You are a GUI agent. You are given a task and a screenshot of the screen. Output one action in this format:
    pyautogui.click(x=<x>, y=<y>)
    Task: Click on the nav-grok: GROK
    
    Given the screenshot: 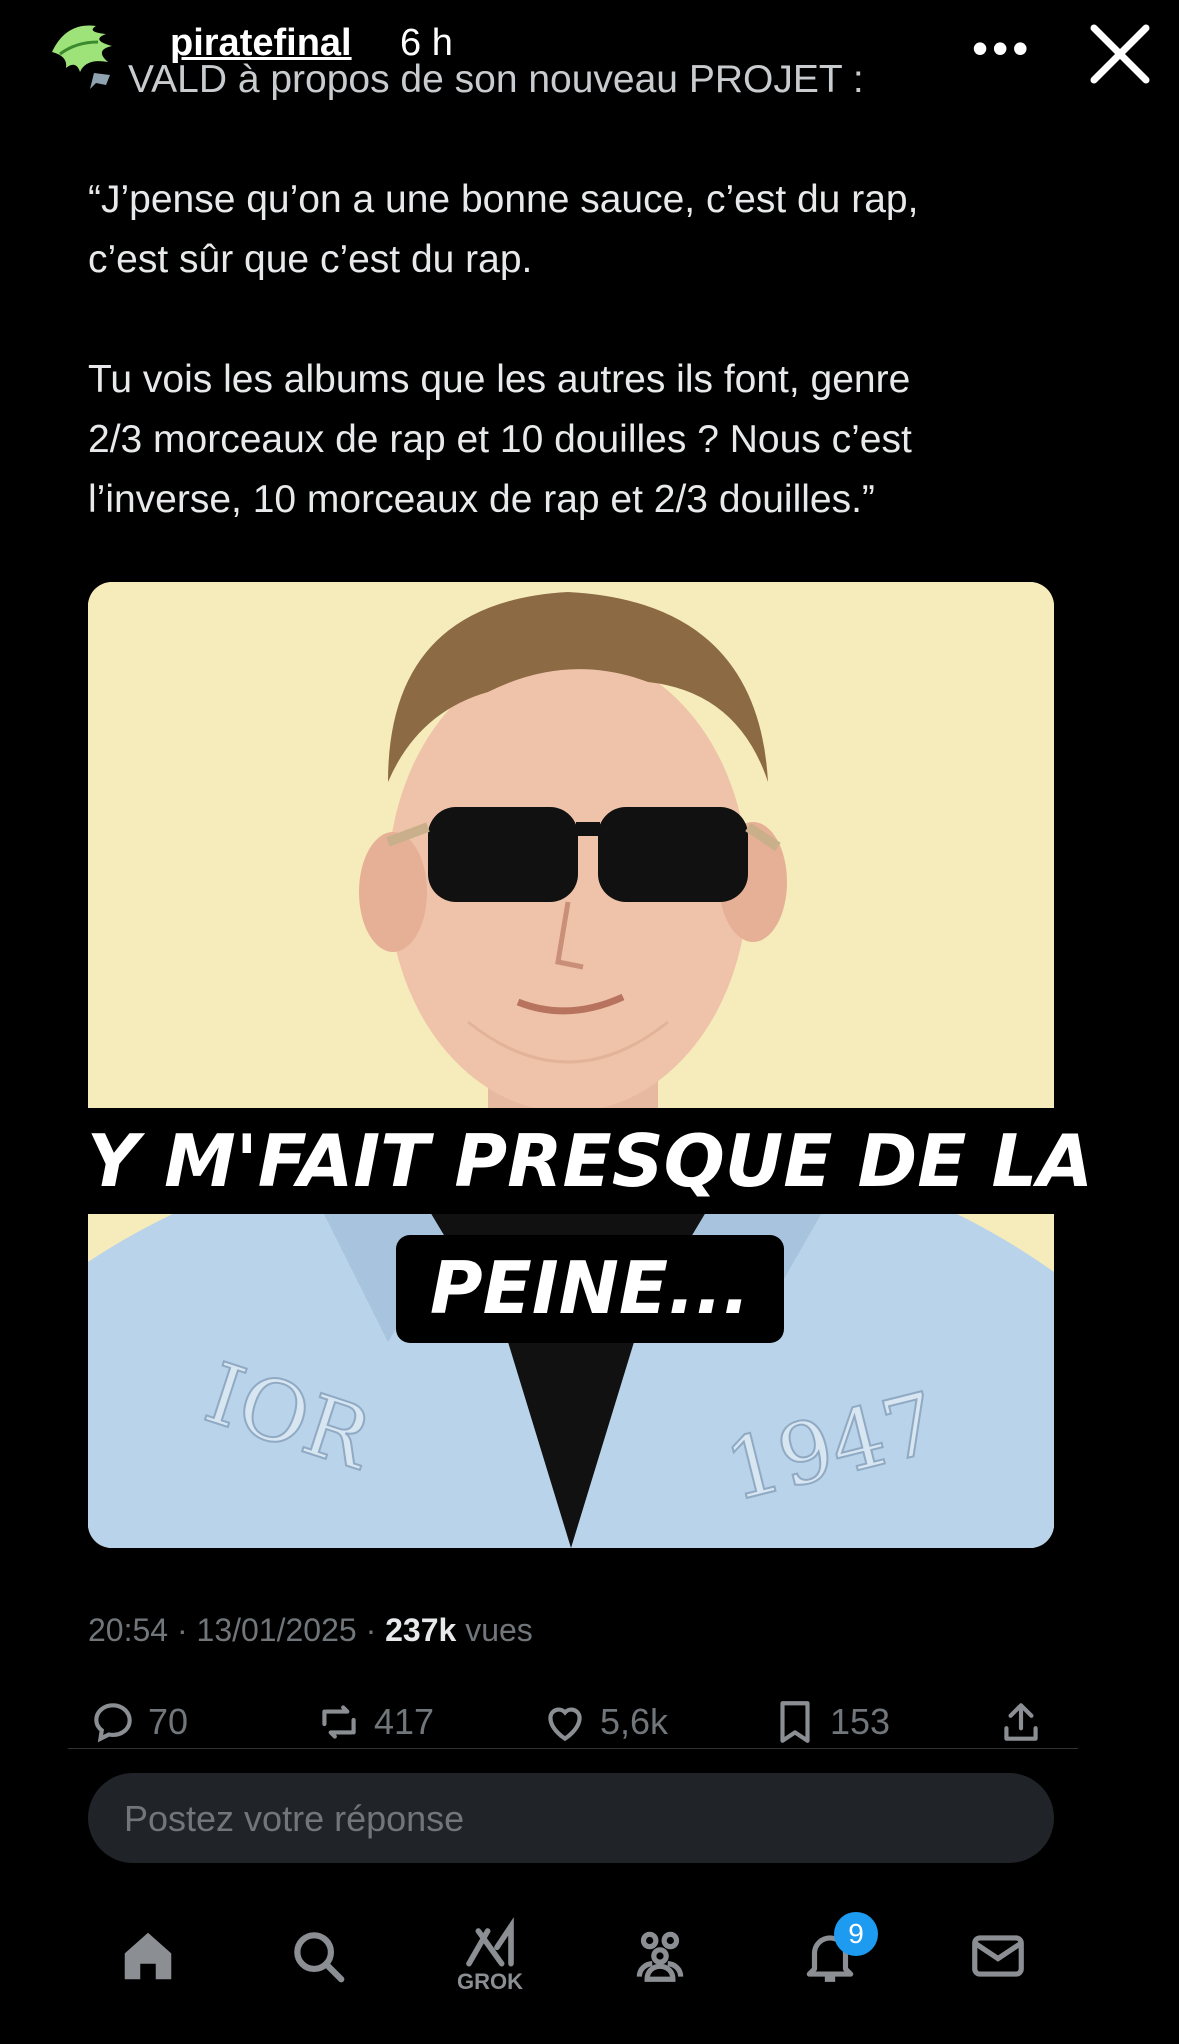 What is the action you would take?
    pyautogui.click(x=490, y=1956)
    